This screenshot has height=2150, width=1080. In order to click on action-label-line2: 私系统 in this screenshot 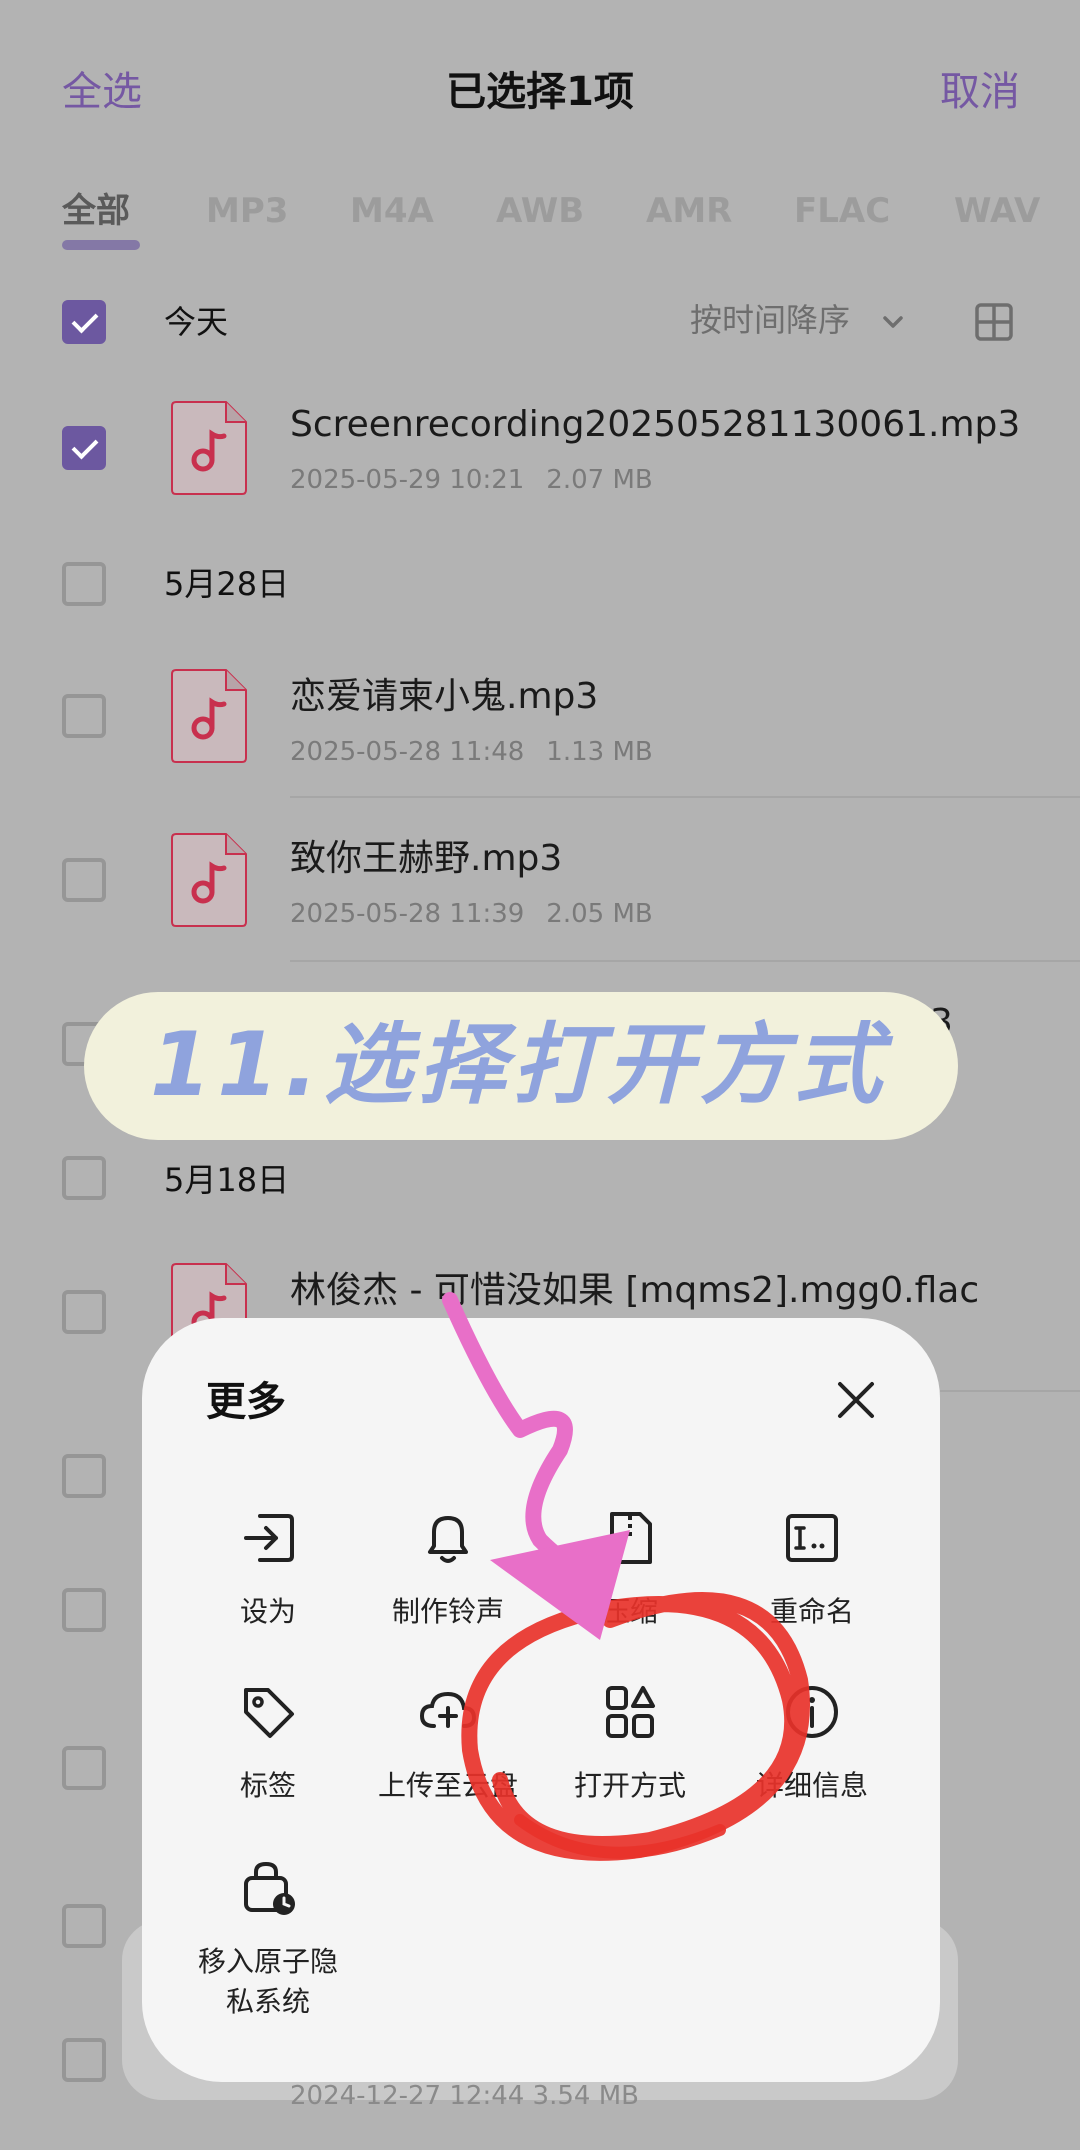, I will do `click(267, 2001)`.